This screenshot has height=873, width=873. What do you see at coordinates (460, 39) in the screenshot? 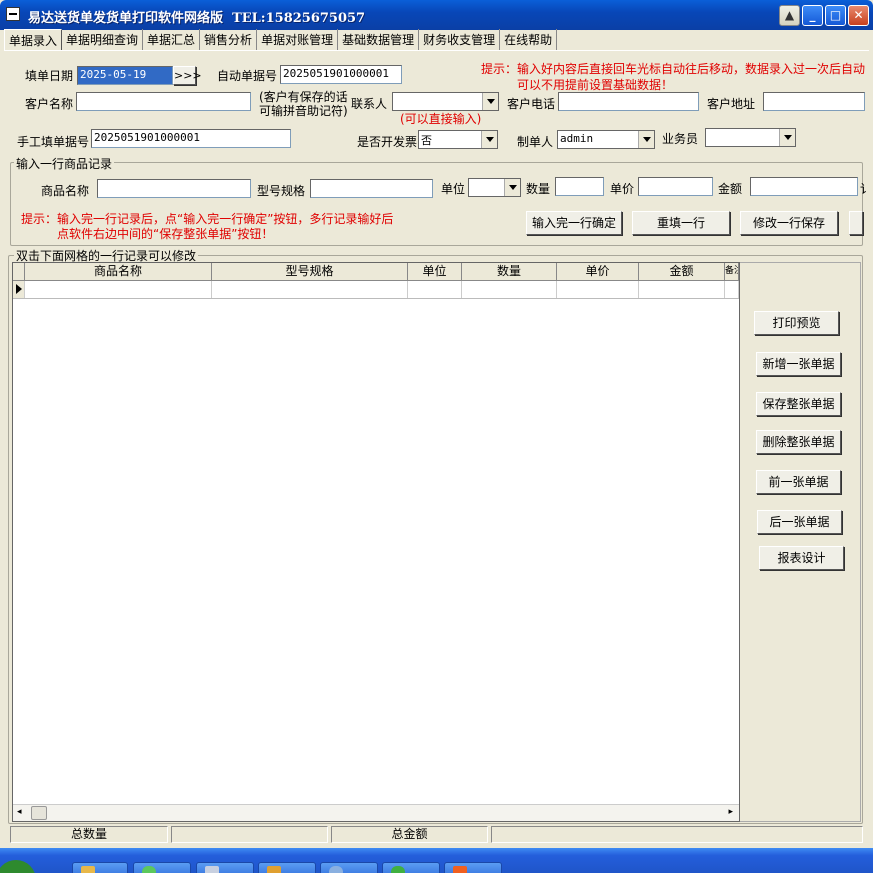
I see `tab-finance: 财务收支管理` at bounding box center [460, 39].